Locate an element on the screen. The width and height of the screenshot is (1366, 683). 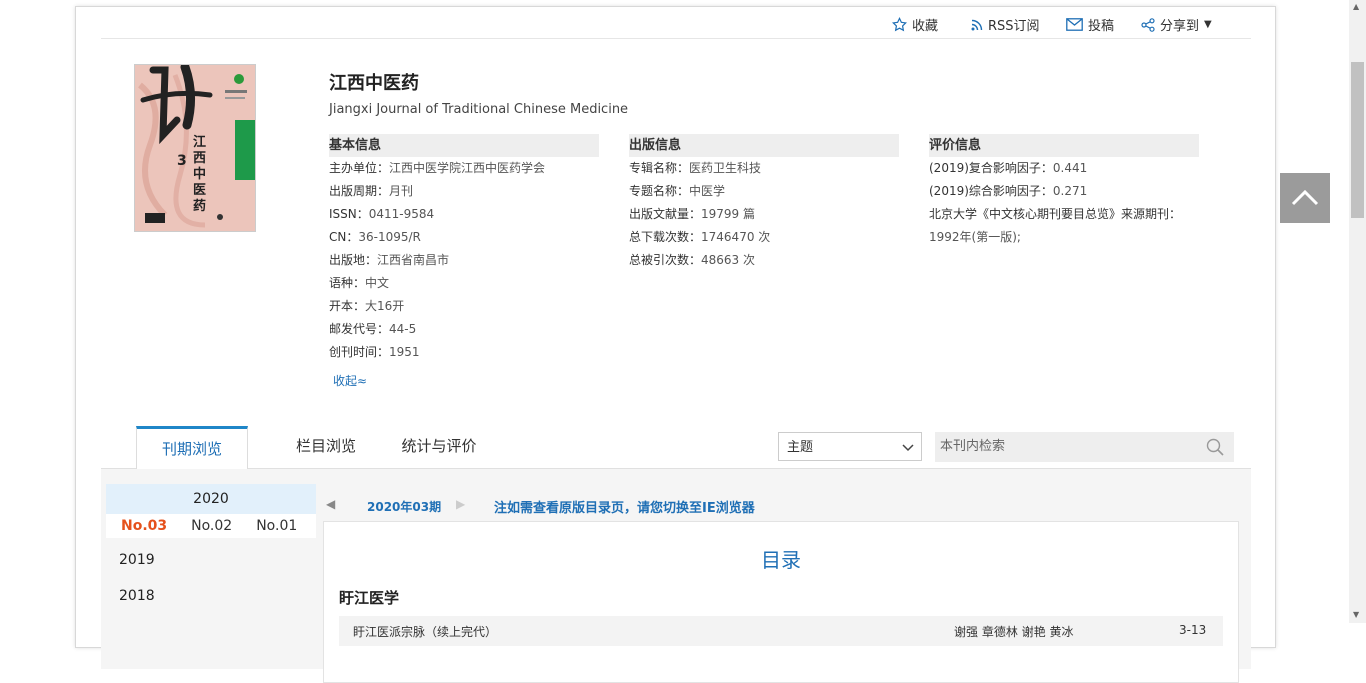
basic-info-row: 出版周期：月刊 is located at coordinates (464, 191).